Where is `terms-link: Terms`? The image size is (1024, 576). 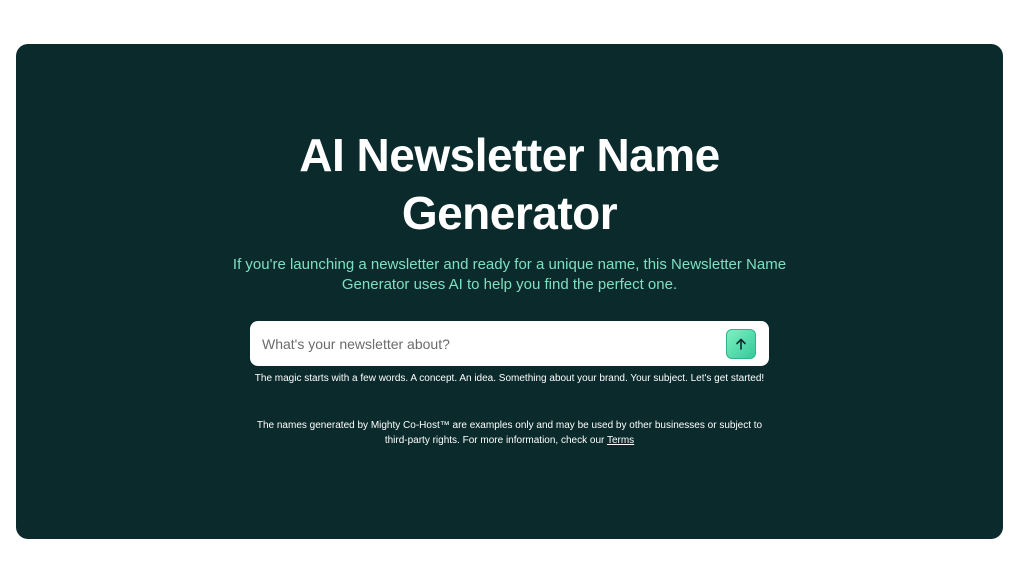
terms-link: Terms is located at coordinates (620, 440).